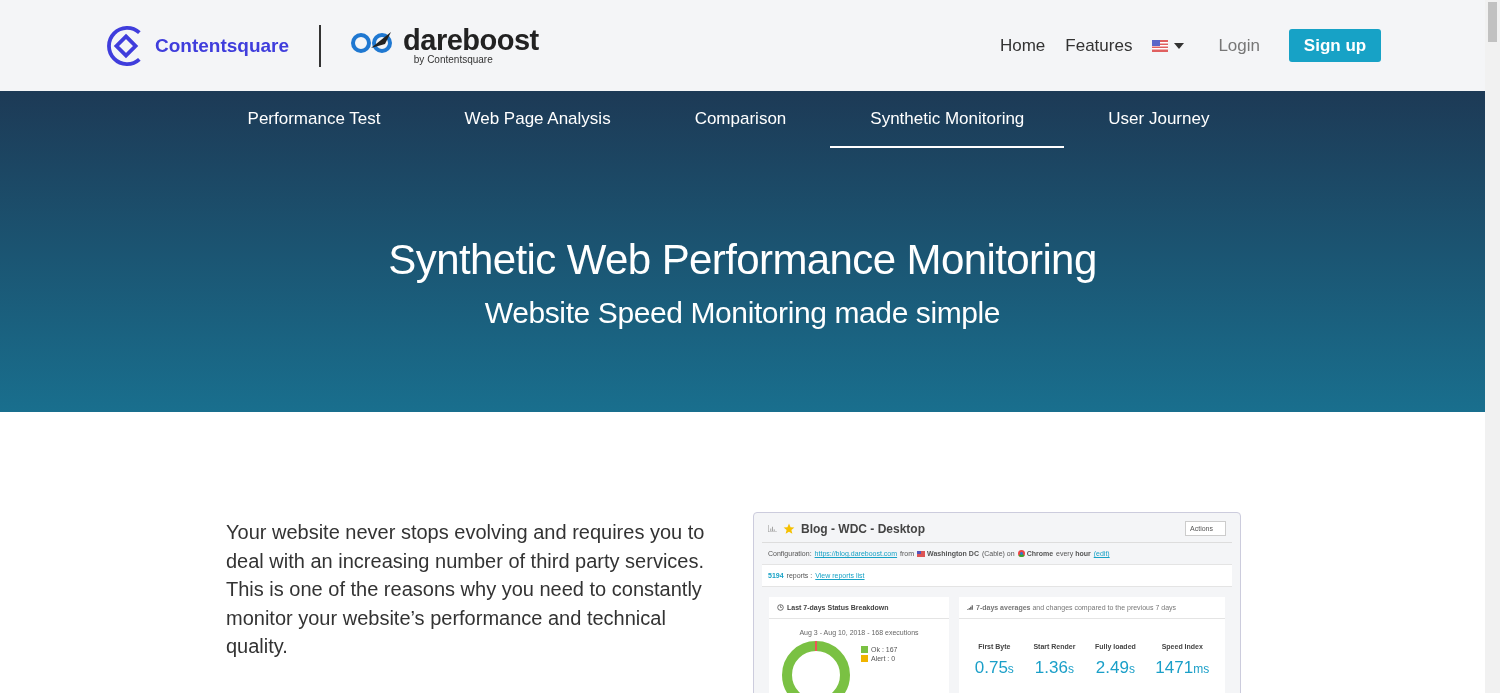 Image resolution: width=1500 pixels, height=693 pixels. What do you see at coordinates (466, 589) in the screenshot?
I see `intro-paragraph: Your website never stops evolving and requires you to deal with an increasing number of third party services. This is one of the reasons why you need to constantly monitor your website’s performance and technical quality.` at bounding box center [466, 589].